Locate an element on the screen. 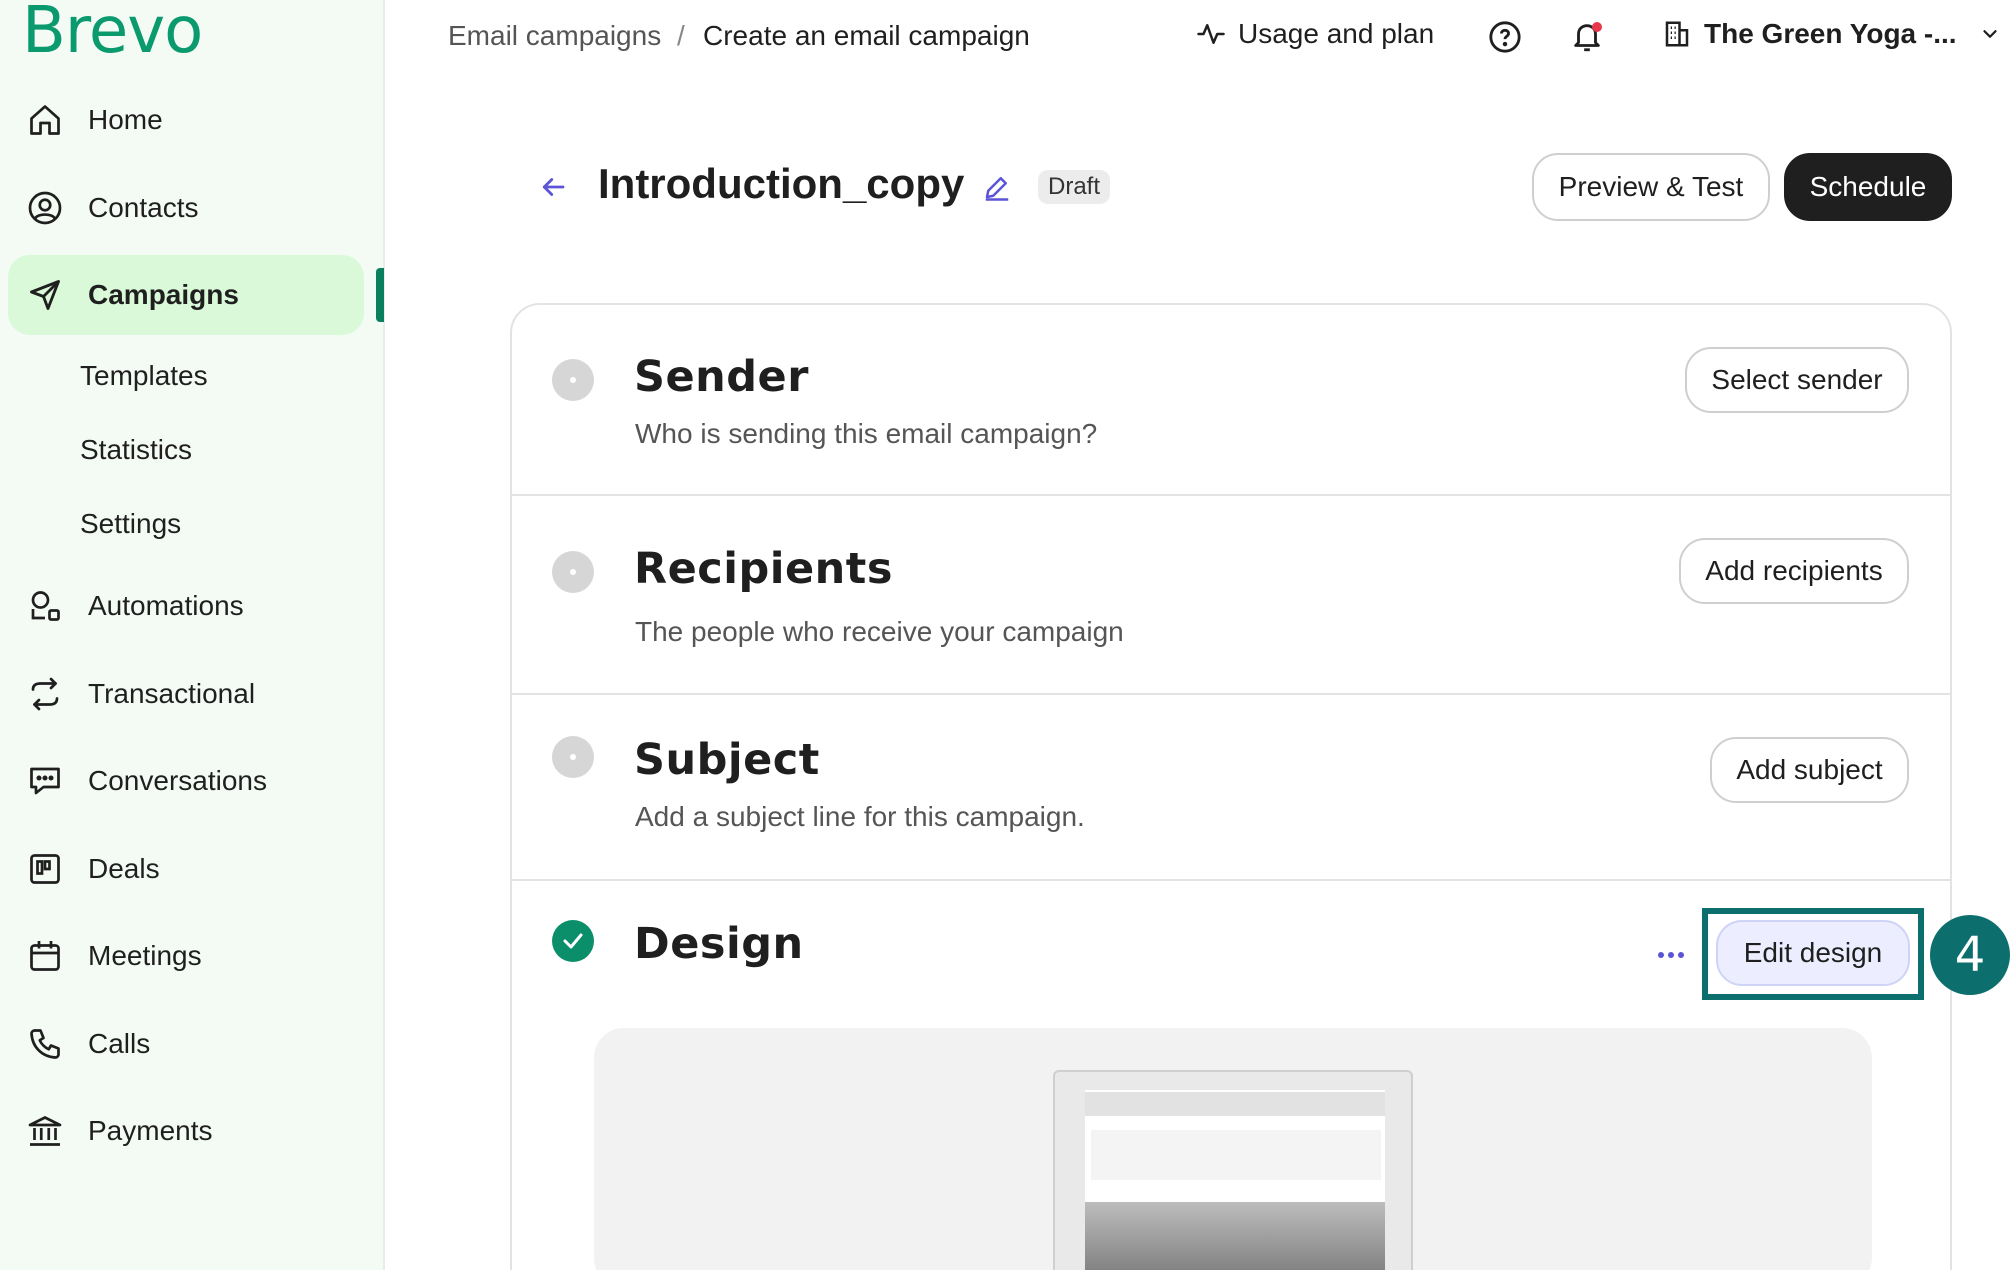  breadcrumb-current: Create an email campaign is located at coordinates (866, 35).